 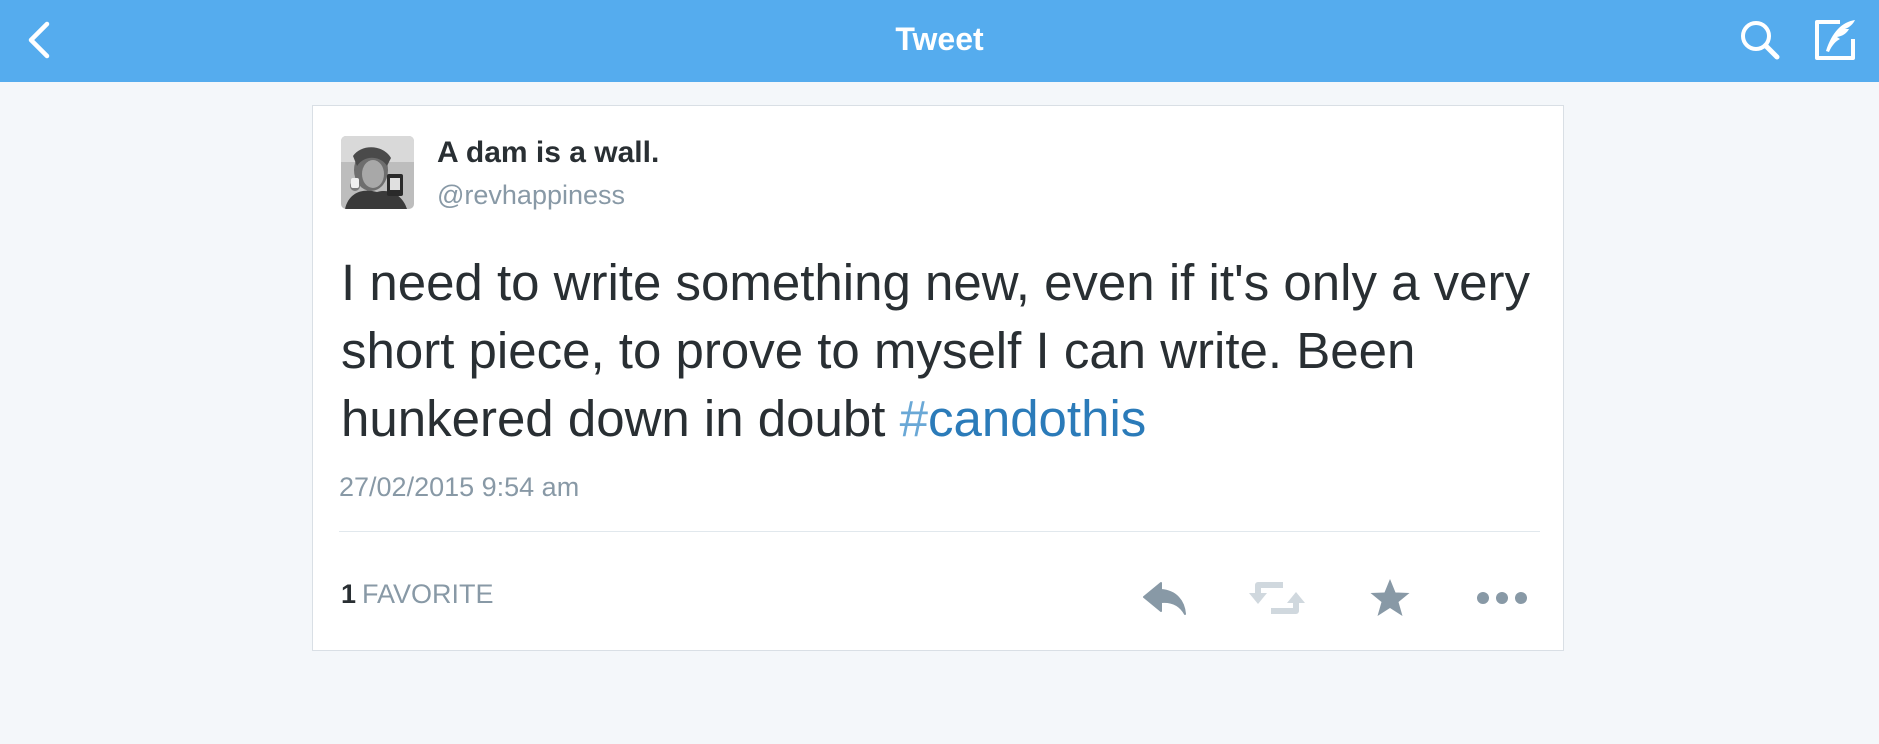 I want to click on compose-button, so click(x=1835, y=40).